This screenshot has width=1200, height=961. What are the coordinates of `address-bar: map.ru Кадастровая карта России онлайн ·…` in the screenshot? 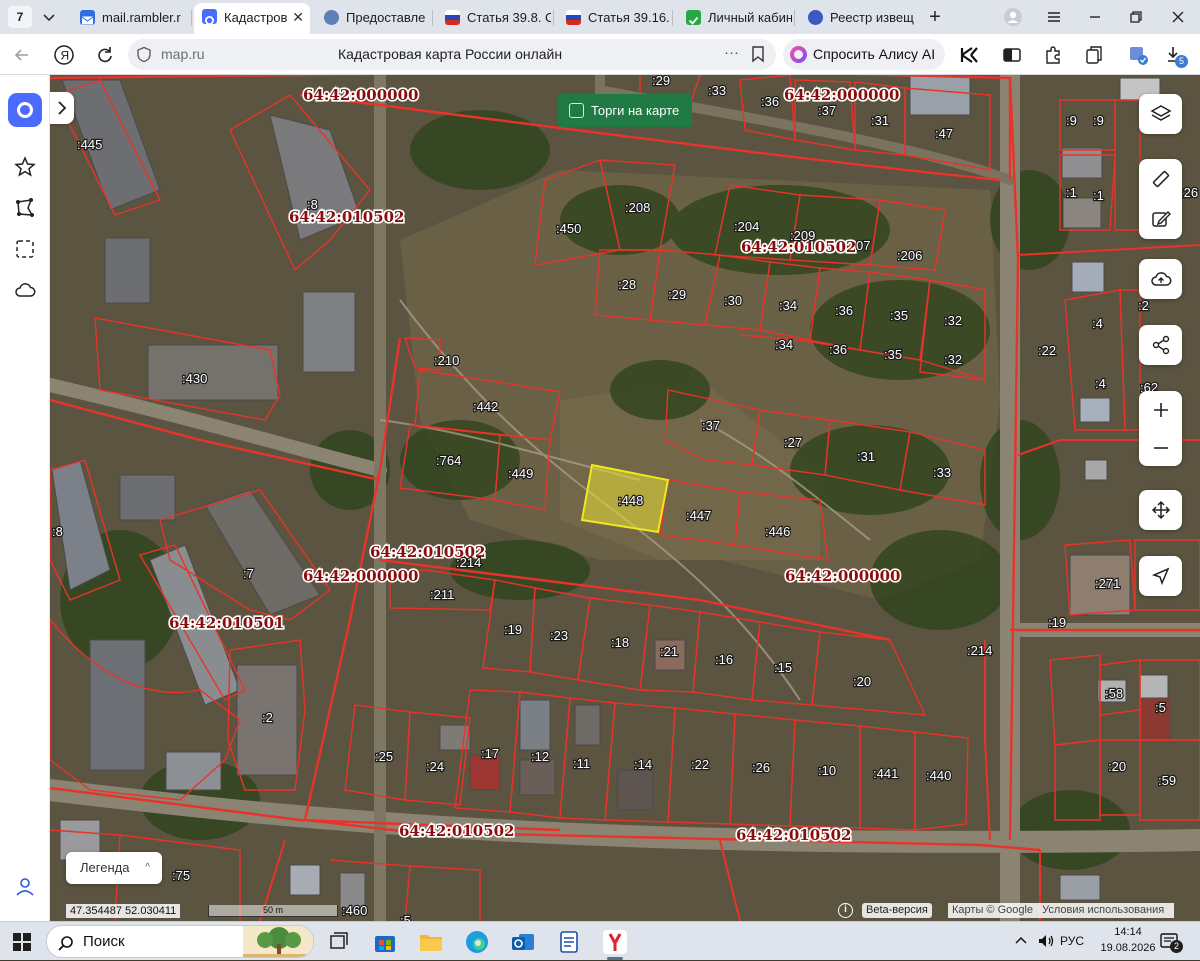 It's located at (452, 54).